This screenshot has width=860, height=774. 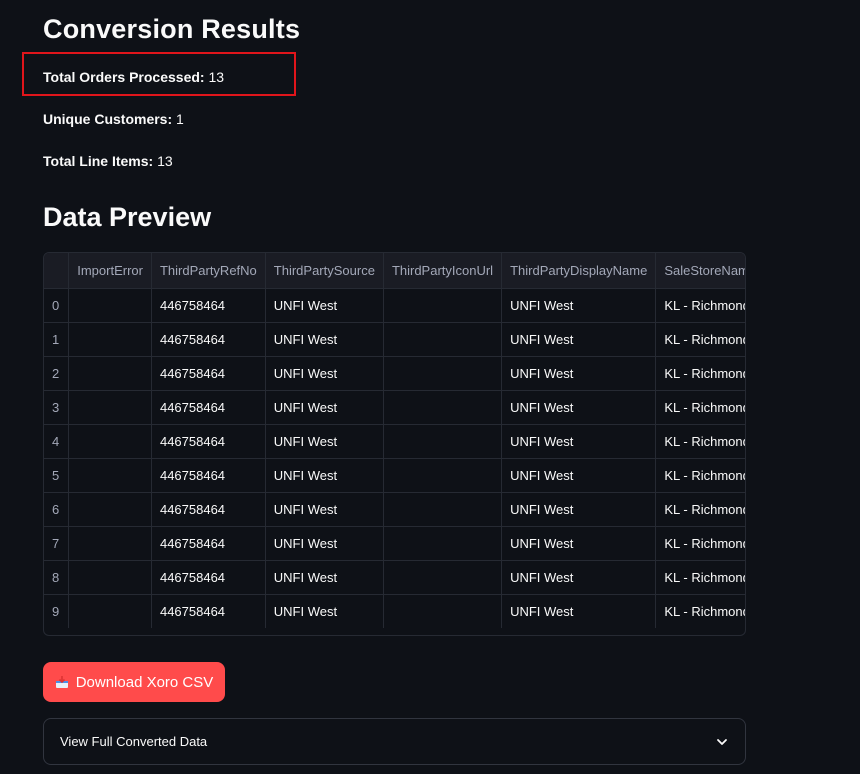 What do you see at coordinates (443, 271) in the screenshot?
I see `column-header: ThirdPartyIconUrl` at bounding box center [443, 271].